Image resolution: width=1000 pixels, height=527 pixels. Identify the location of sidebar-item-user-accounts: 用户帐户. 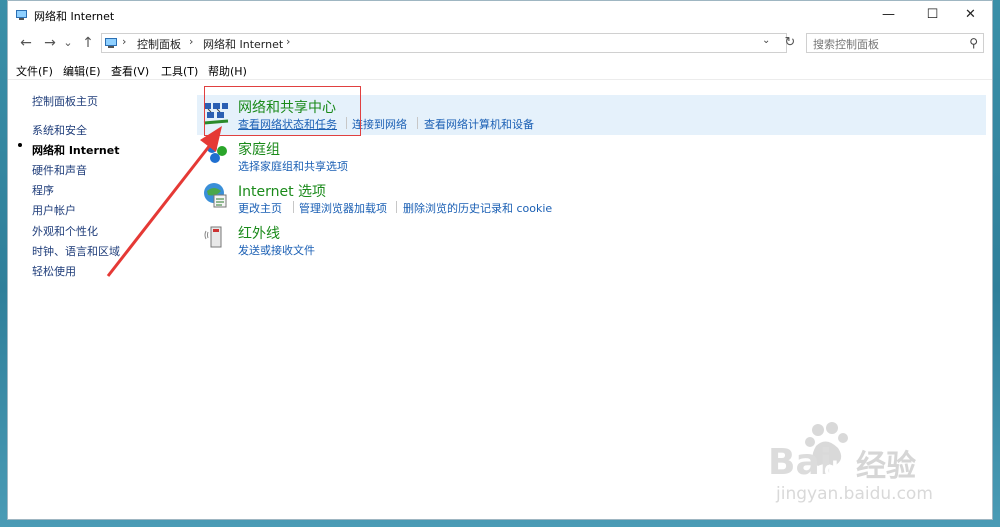
(54, 210).